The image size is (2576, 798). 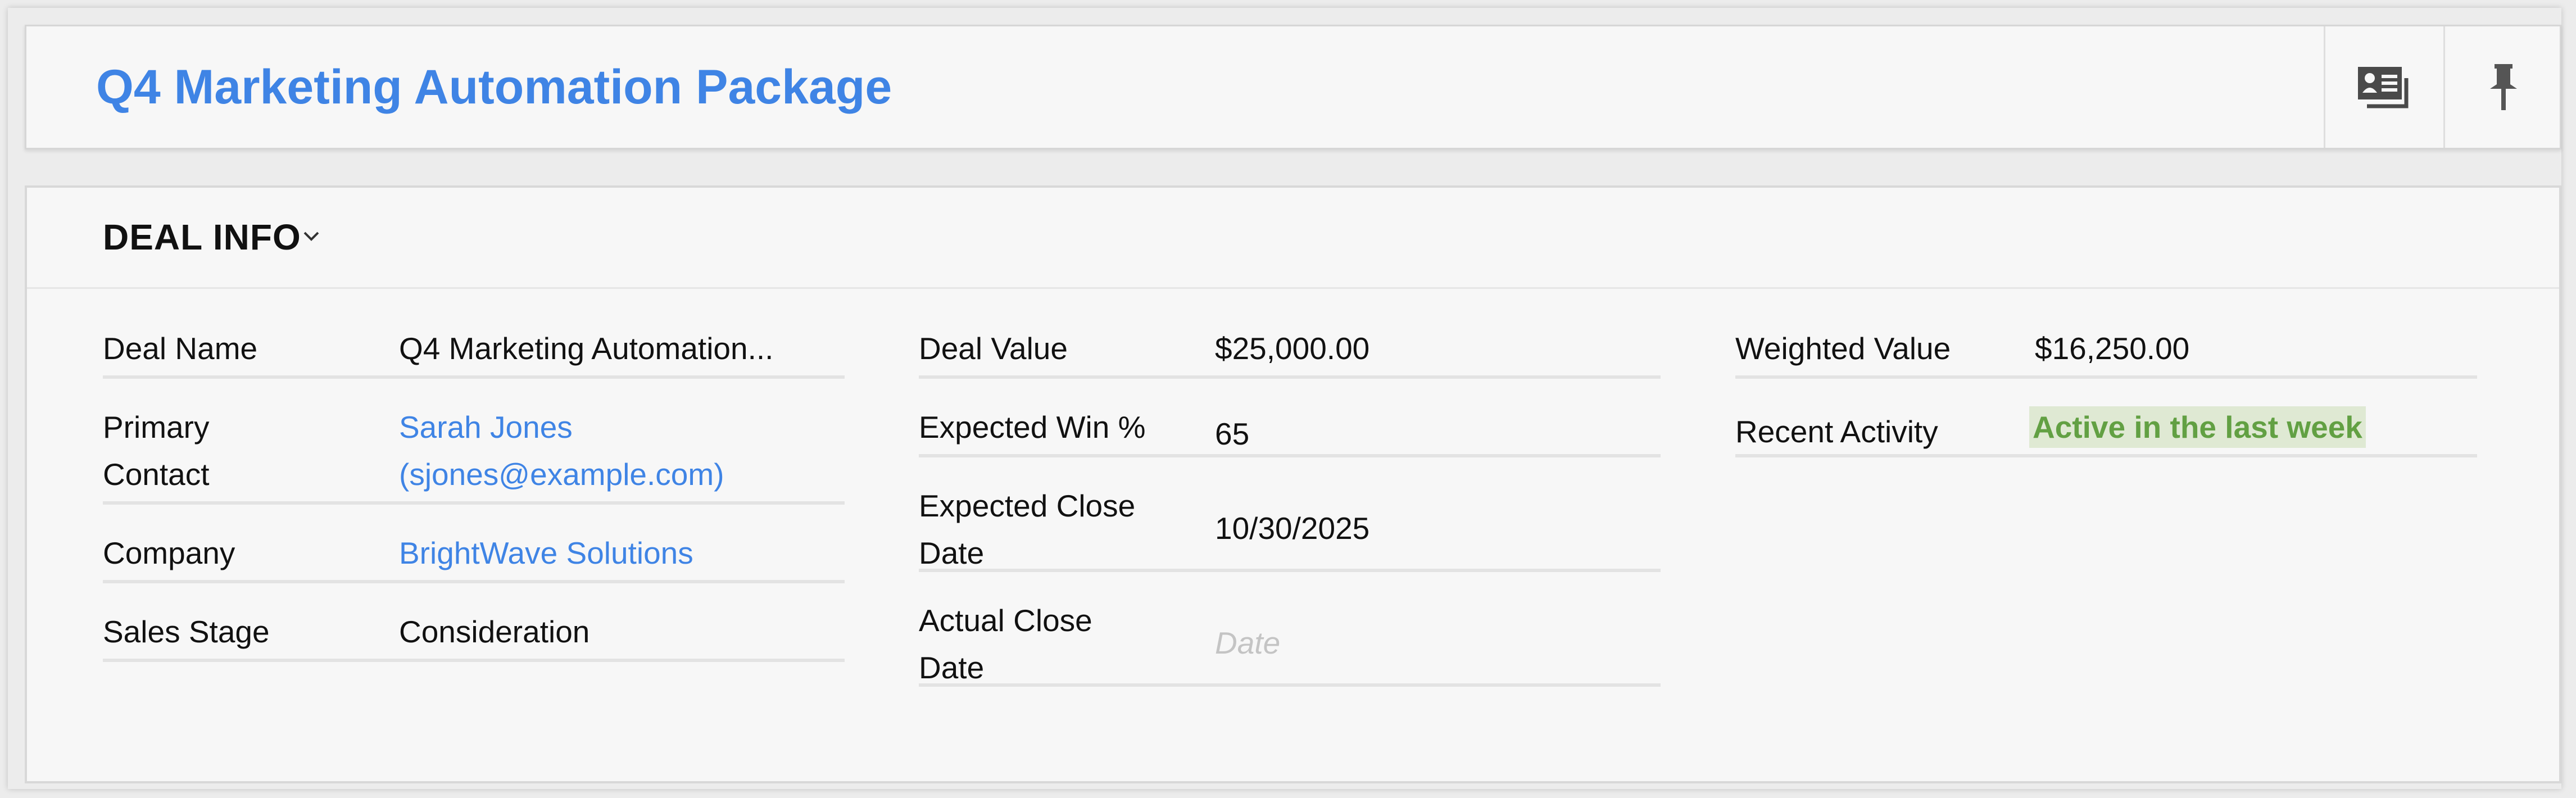 I want to click on field-row-expected-win: Expected Win % 65, so click(x=1290, y=430).